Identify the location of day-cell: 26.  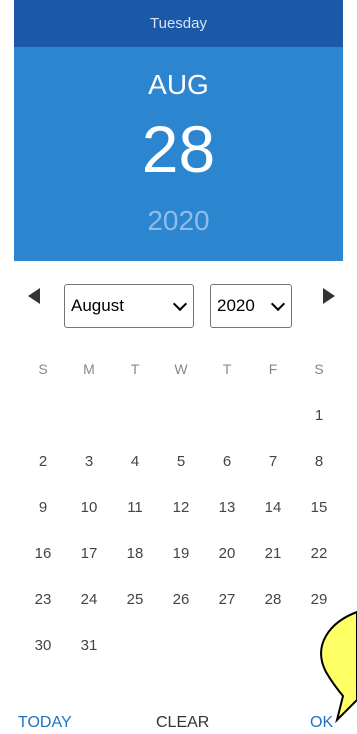
(181, 599).